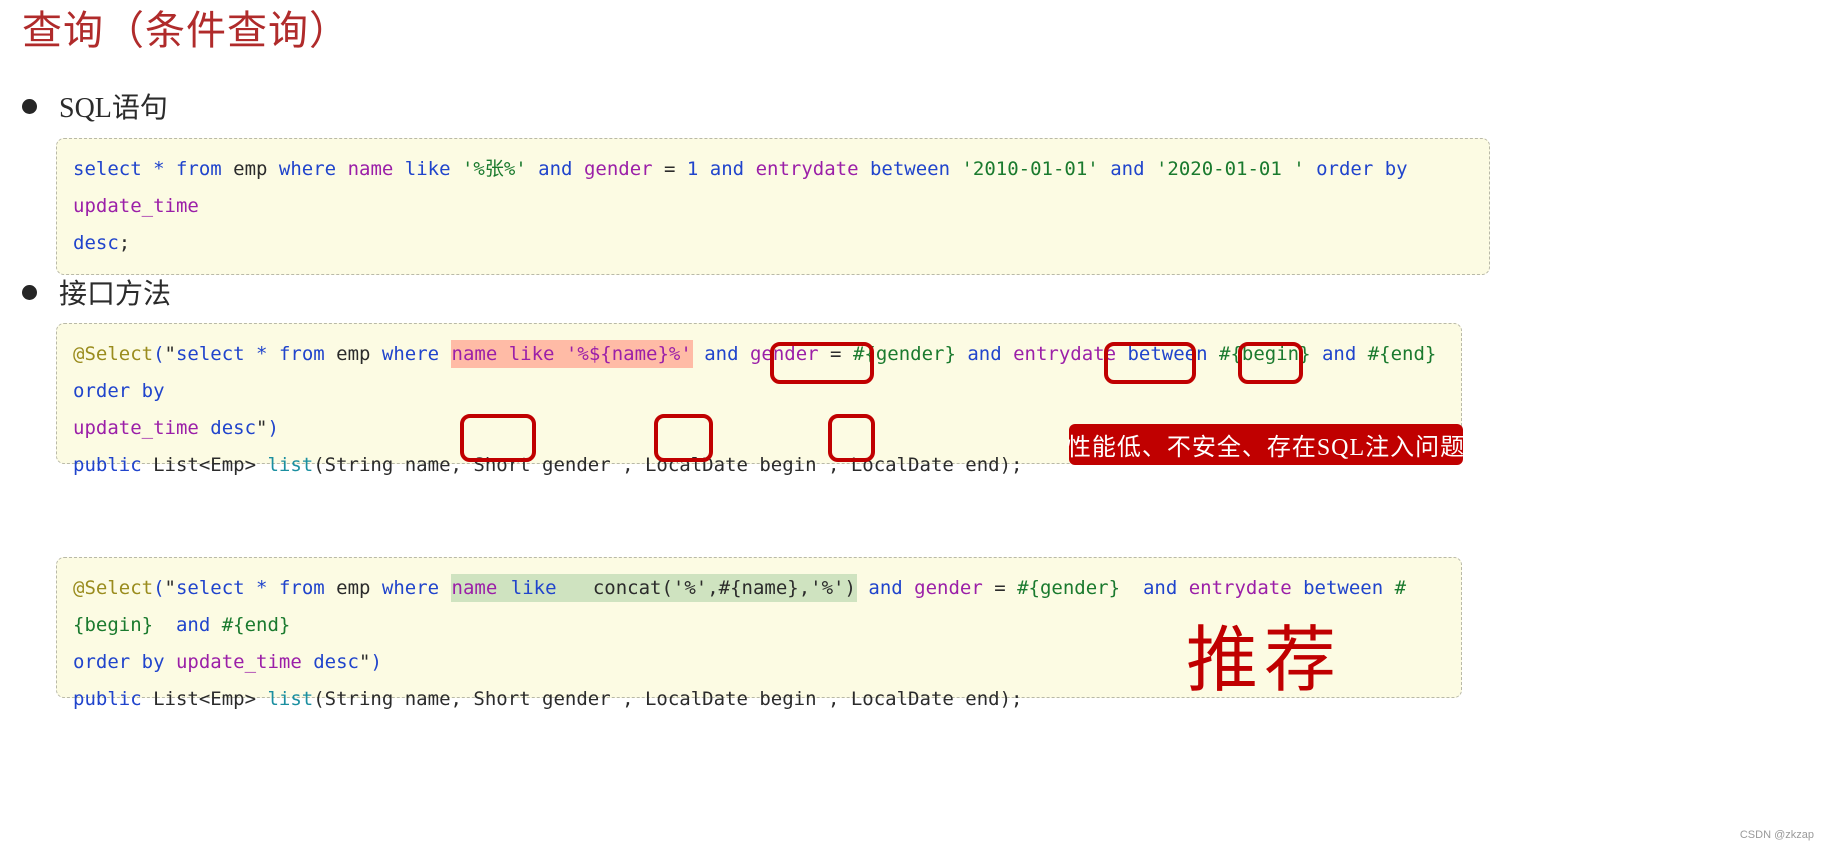 This screenshot has width=1822, height=845. Describe the element at coordinates (113, 108) in the screenshot. I see `section-label-sql: SQL语句` at that location.